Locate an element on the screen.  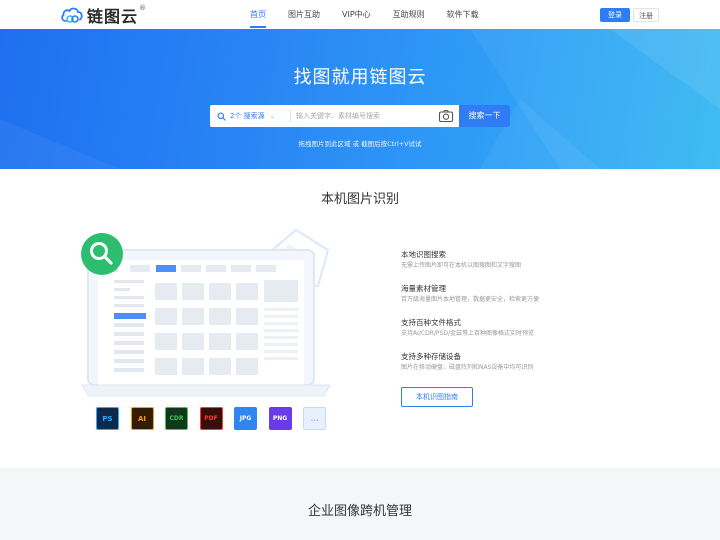
login-button: 登录 is located at coordinates (615, 15).